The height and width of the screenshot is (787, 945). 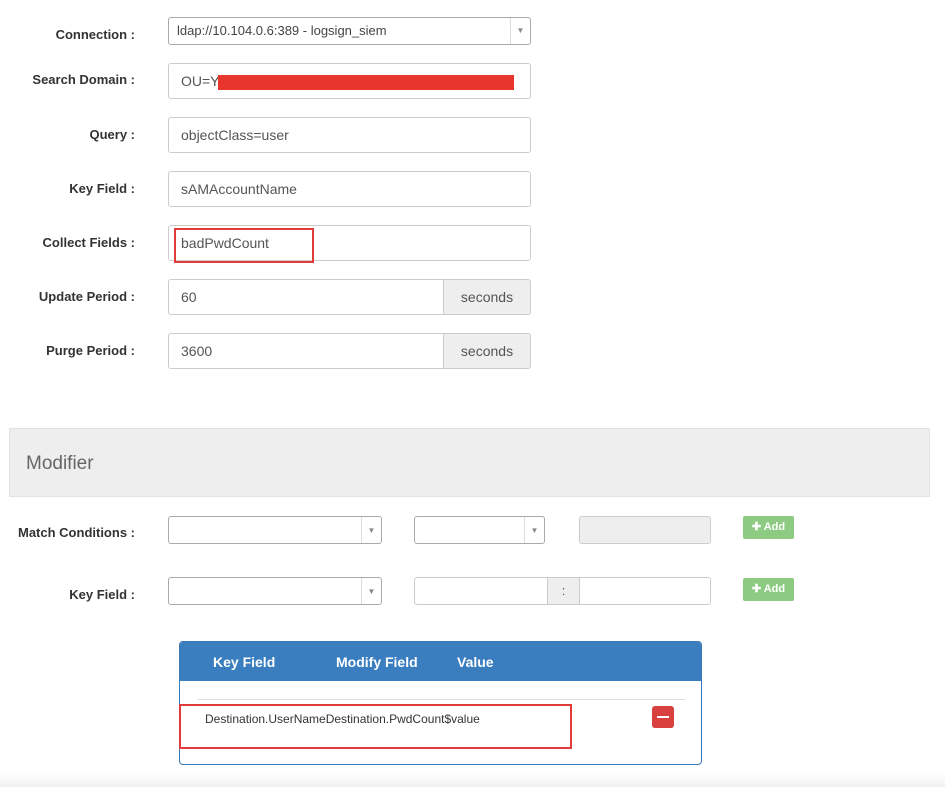 What do you see at coordinates (275, 530) in the screenshot?
I see `match-field-select: ▼` at bounding box center [275, 530].